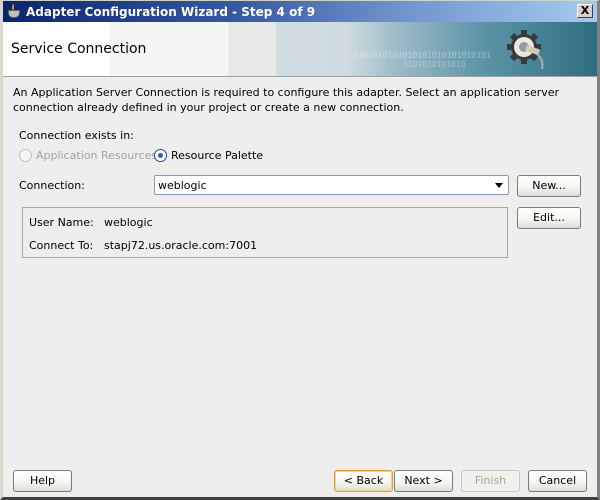 Image resolution: width=600 pixels, height=500 pixels. Describe the element at coordinates (423, 481) in the screenshot. I see `next-button: Next >` at that location.